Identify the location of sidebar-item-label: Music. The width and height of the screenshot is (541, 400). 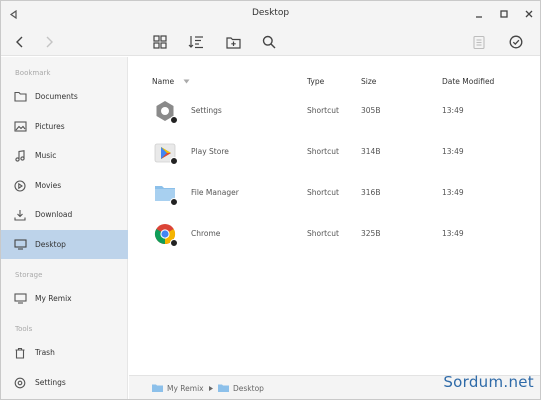
(46, 155).